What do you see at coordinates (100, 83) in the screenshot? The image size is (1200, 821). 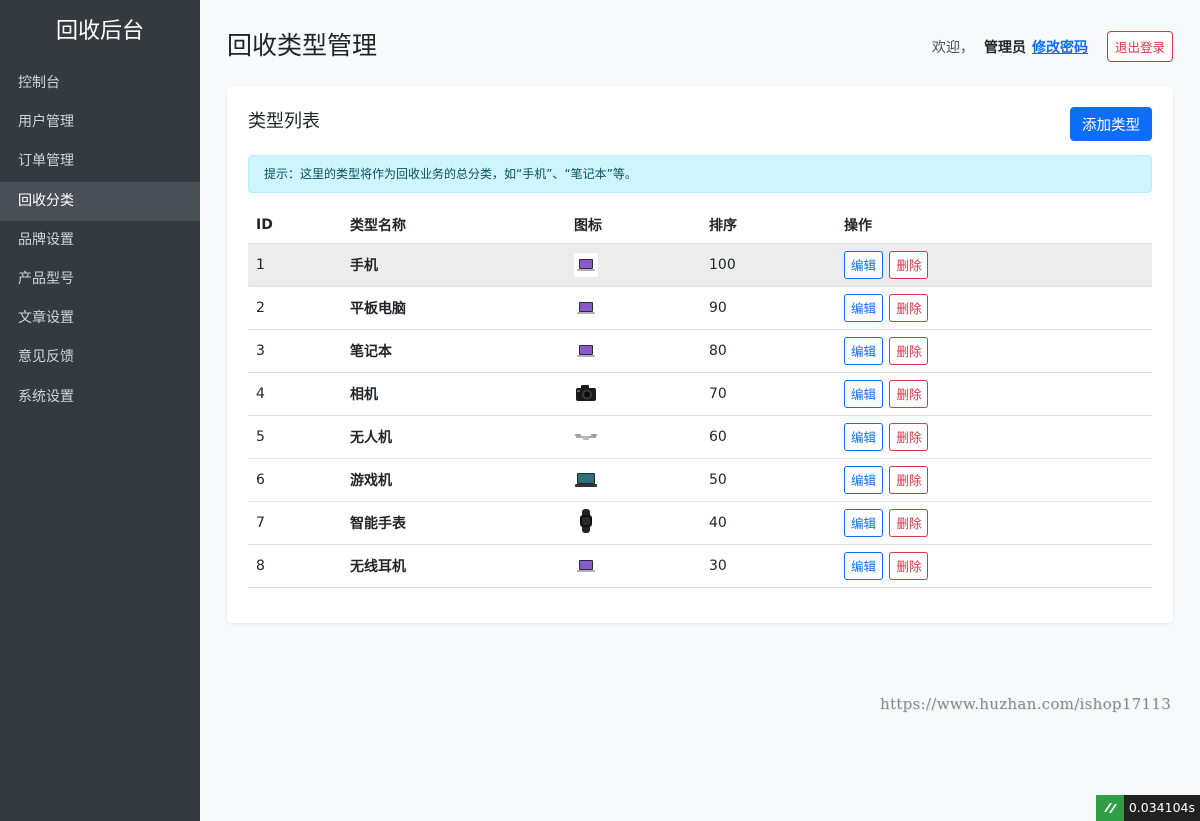 I see `sidebar-item-dashboard: 控制台` at bounding box center [100, 83].